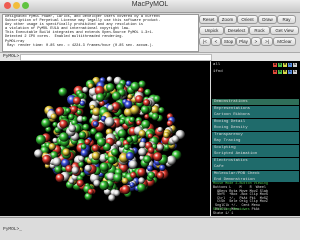 This screenshot has height=240, width=320. What do you see at coordinates (259, 30) in the screenshot?
I see `rock-button: Rock` at bounding box center [259, 30].